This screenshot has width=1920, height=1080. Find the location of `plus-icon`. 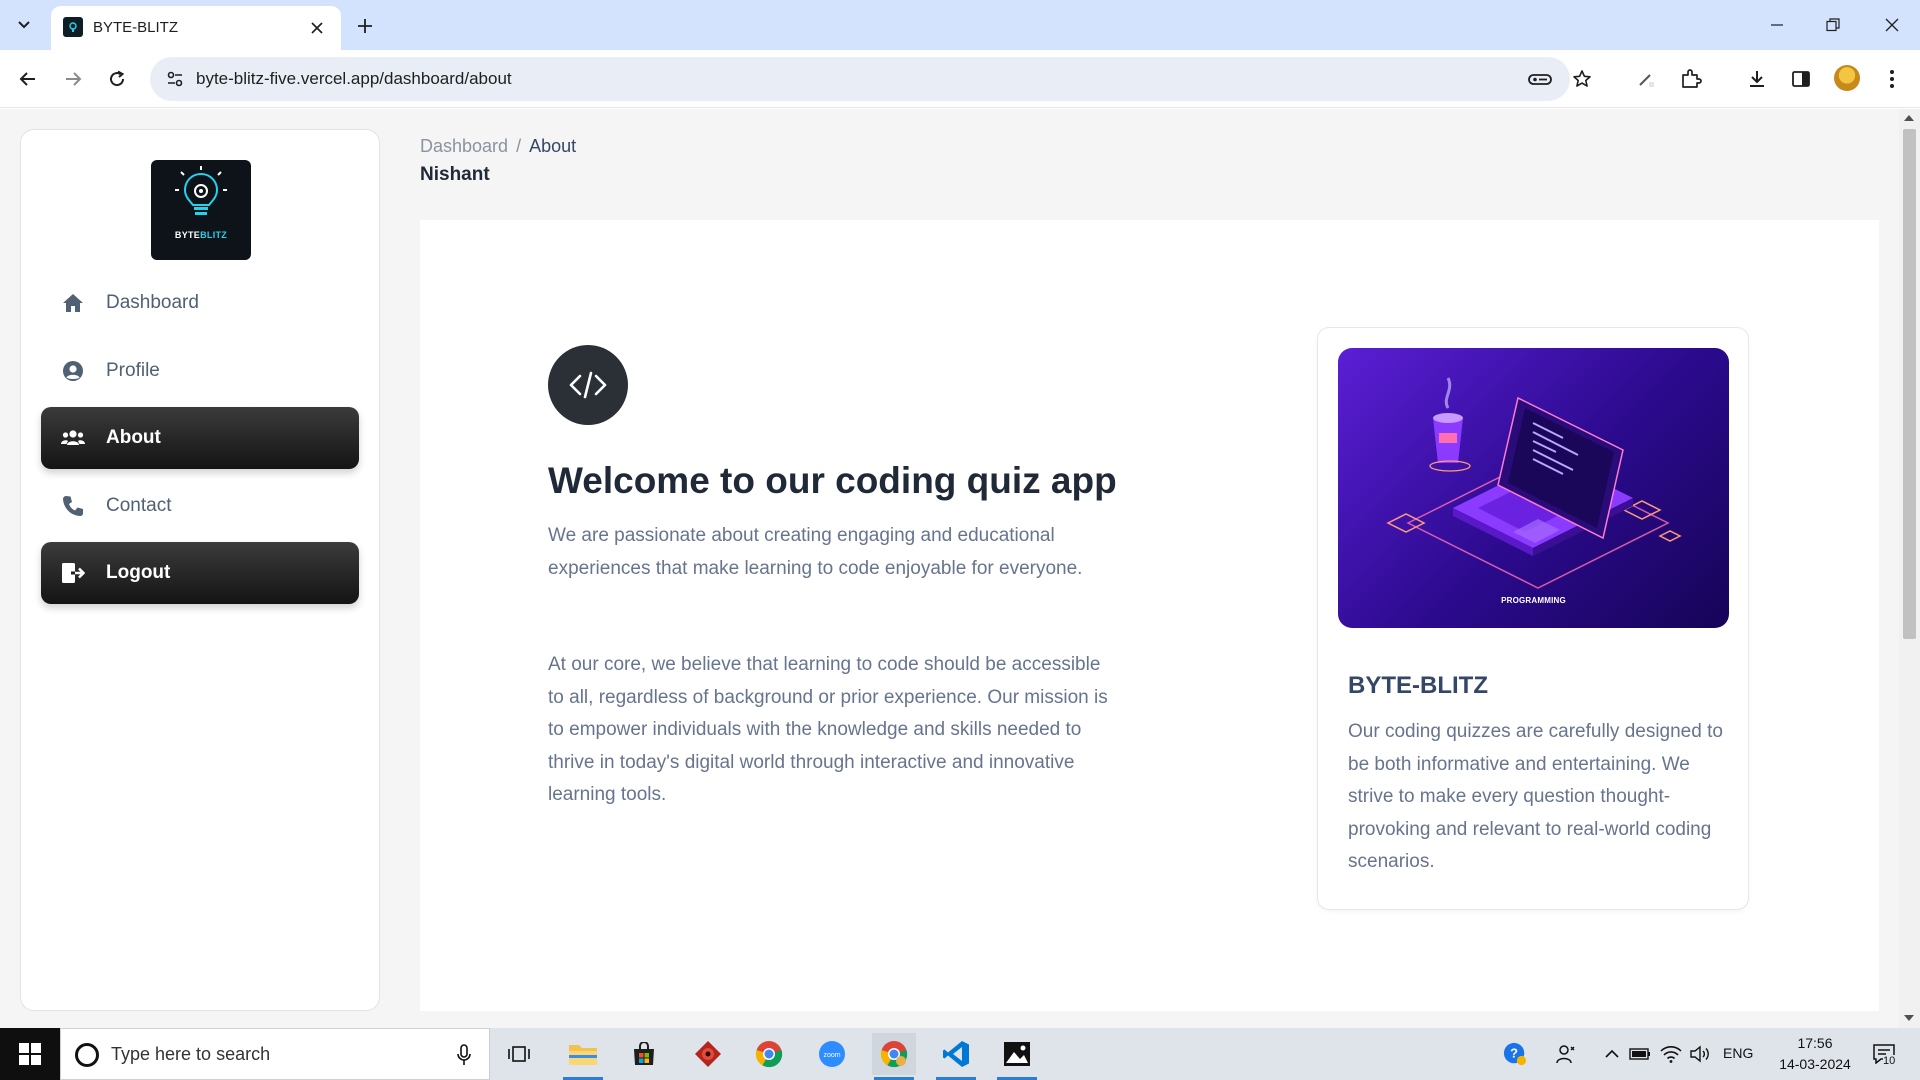

plus-icon is located at coordinates (365, 26).